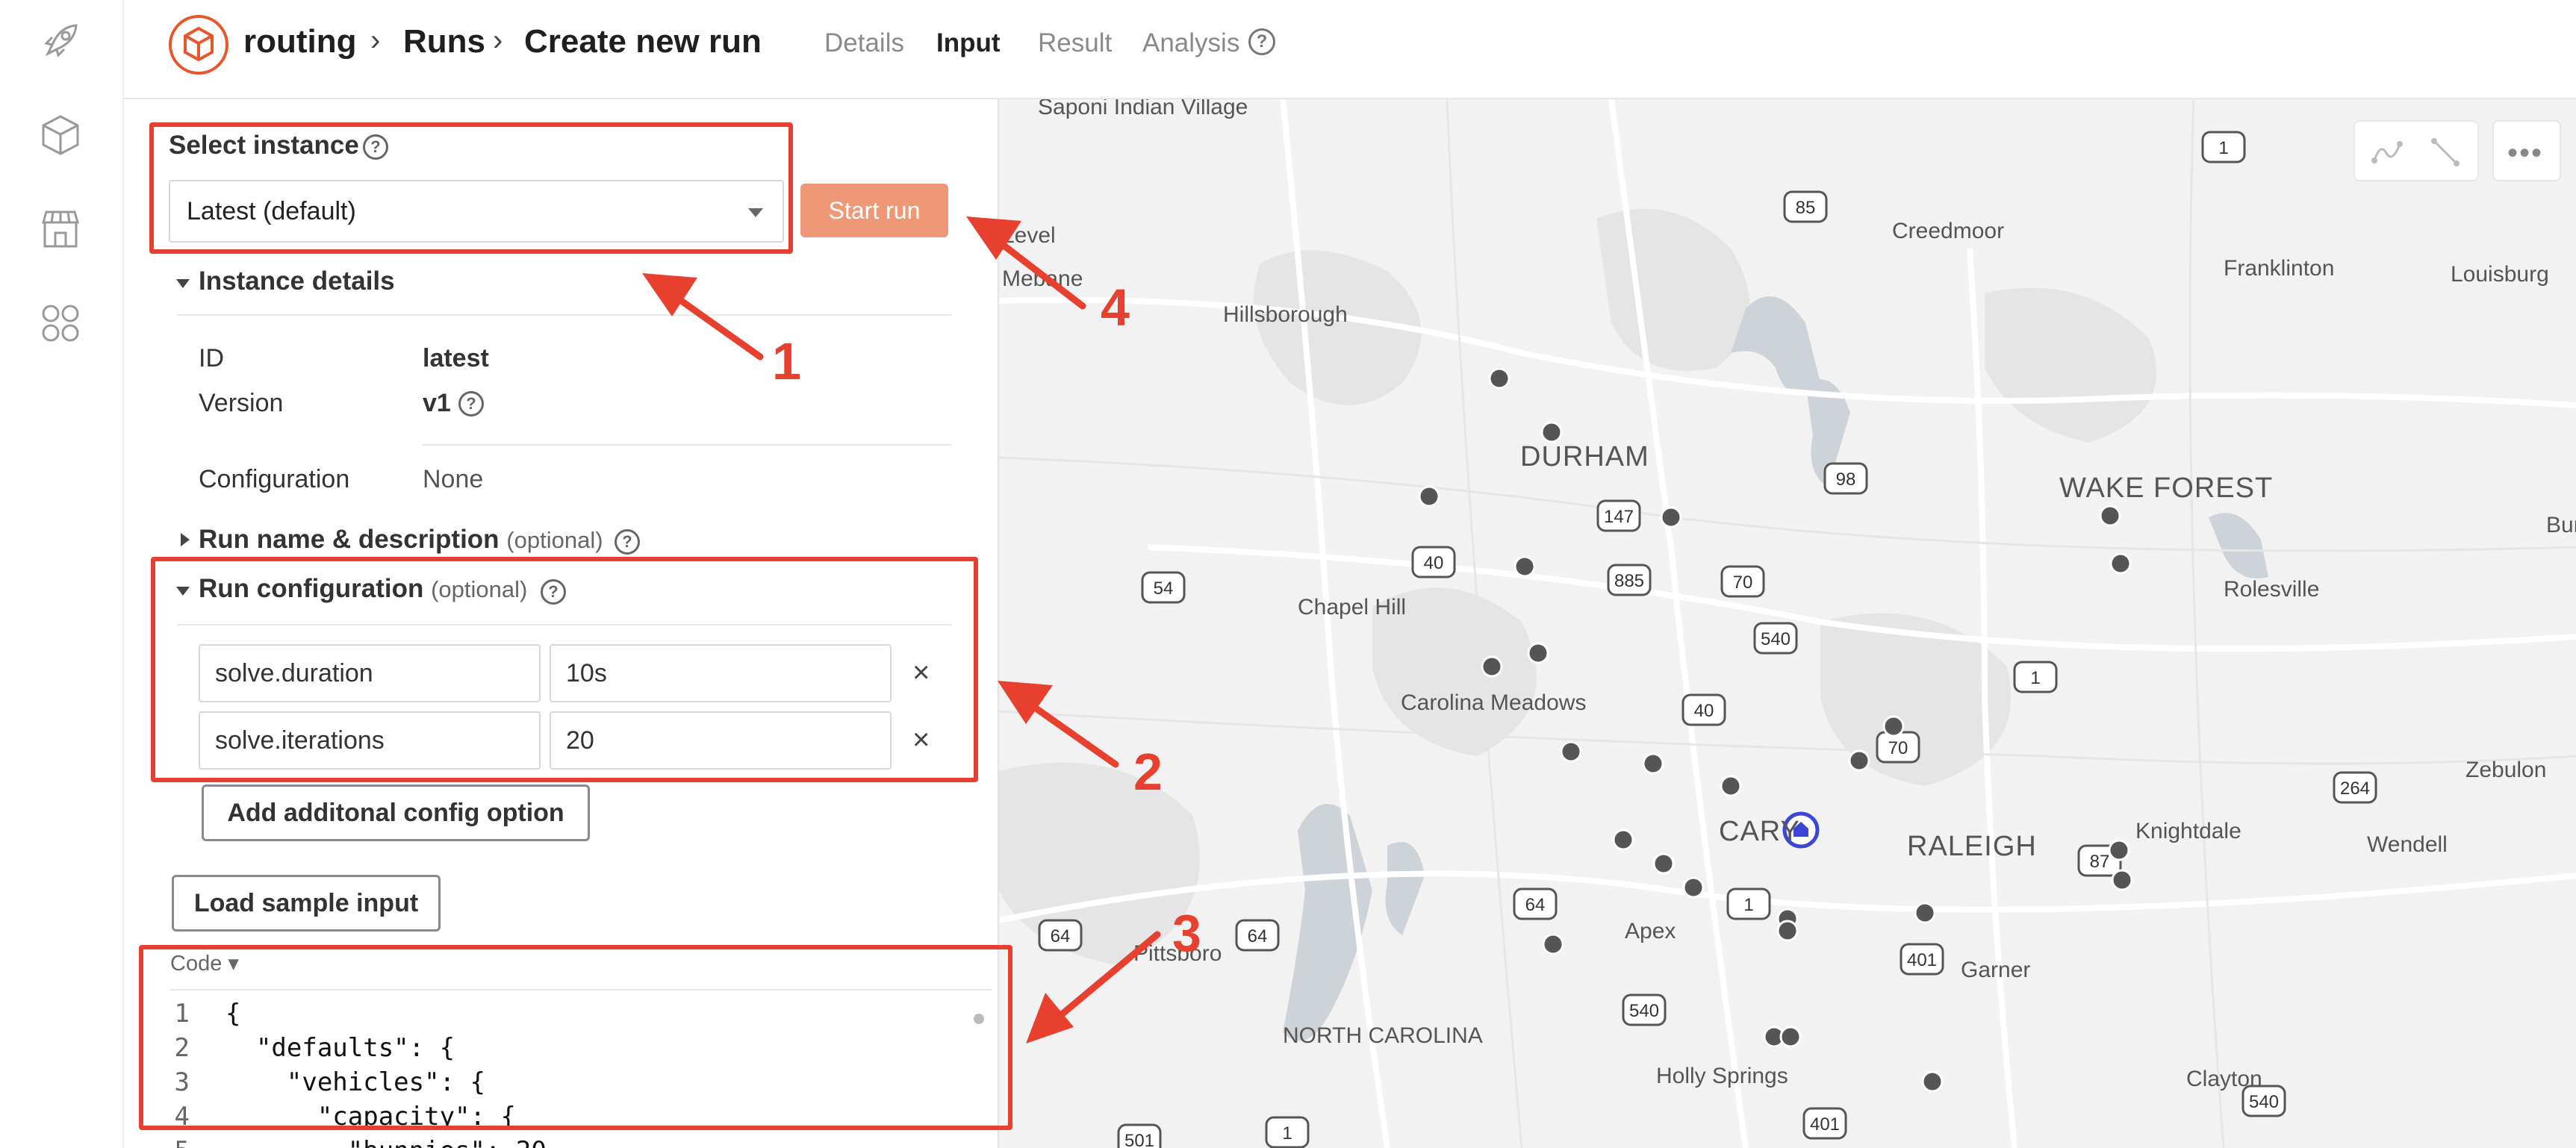 This screenshot has width=2576, height=1148. Describe the element at coordinates (1186, 933) in the screenshot. I see `annotation-number: 3` at that location.